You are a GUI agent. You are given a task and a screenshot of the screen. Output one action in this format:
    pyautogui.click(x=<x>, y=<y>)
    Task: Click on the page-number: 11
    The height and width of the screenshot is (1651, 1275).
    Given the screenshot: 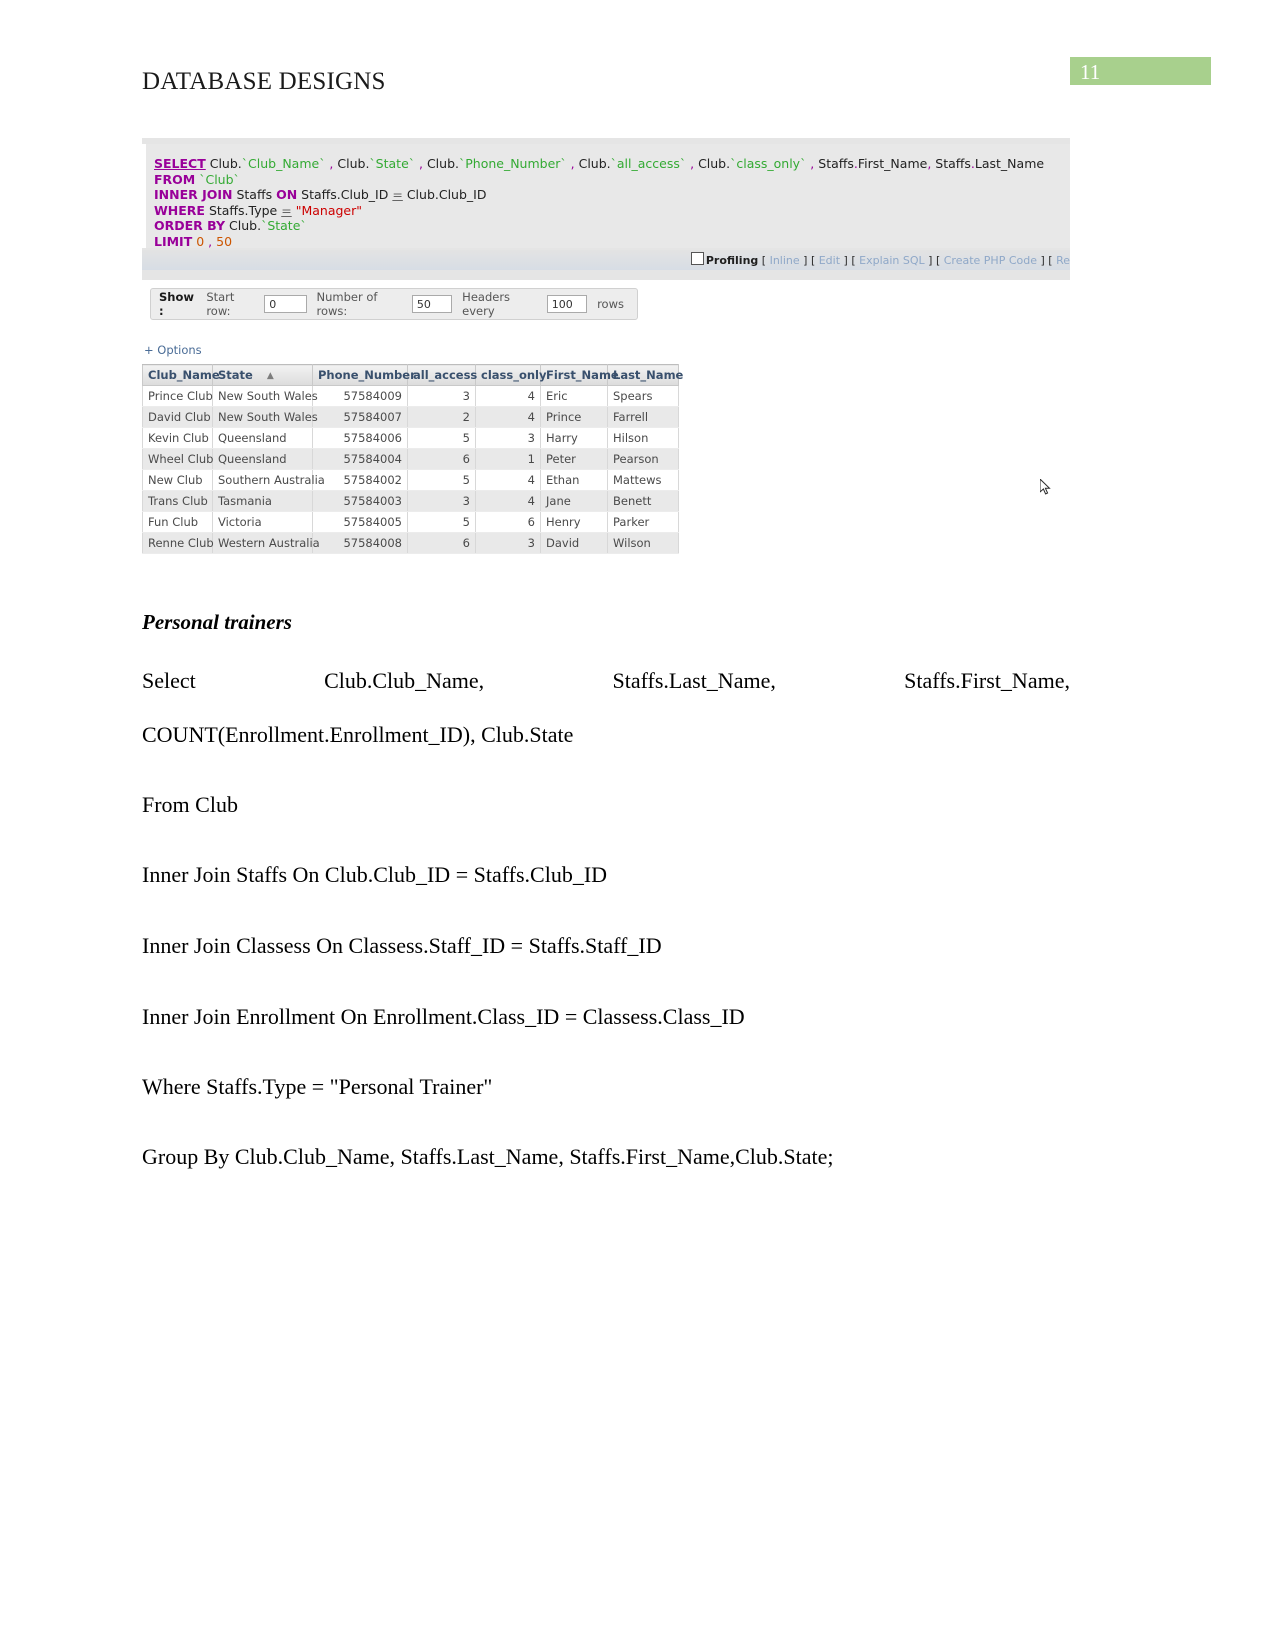 What is the action you would take?
    pyautogui.click(x=1090, y=72)
    